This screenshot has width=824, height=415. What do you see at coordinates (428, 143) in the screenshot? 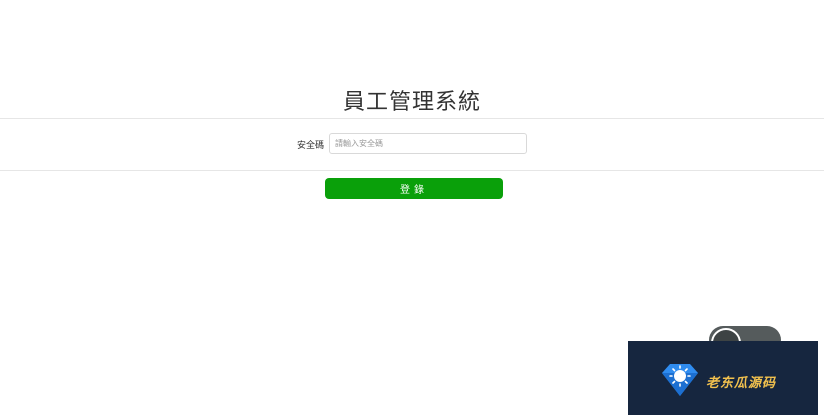
I see `security-code-input` at bounding box center [428, 143].